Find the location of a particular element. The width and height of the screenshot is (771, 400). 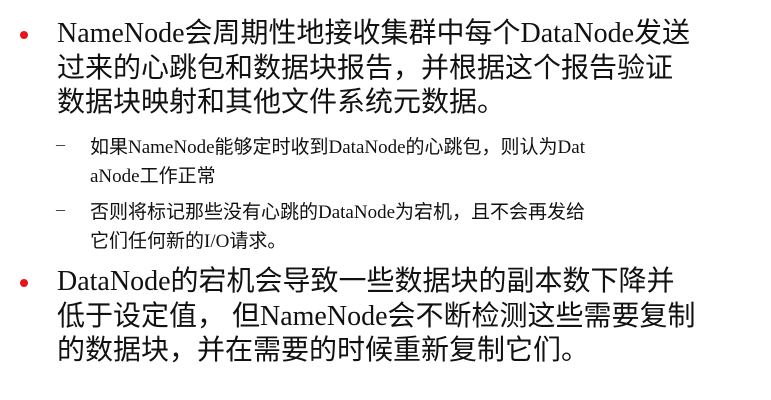

text-line: DataNode的宕机会导致一些数据块的副本数下降并 is located at coordinates (366, 281).